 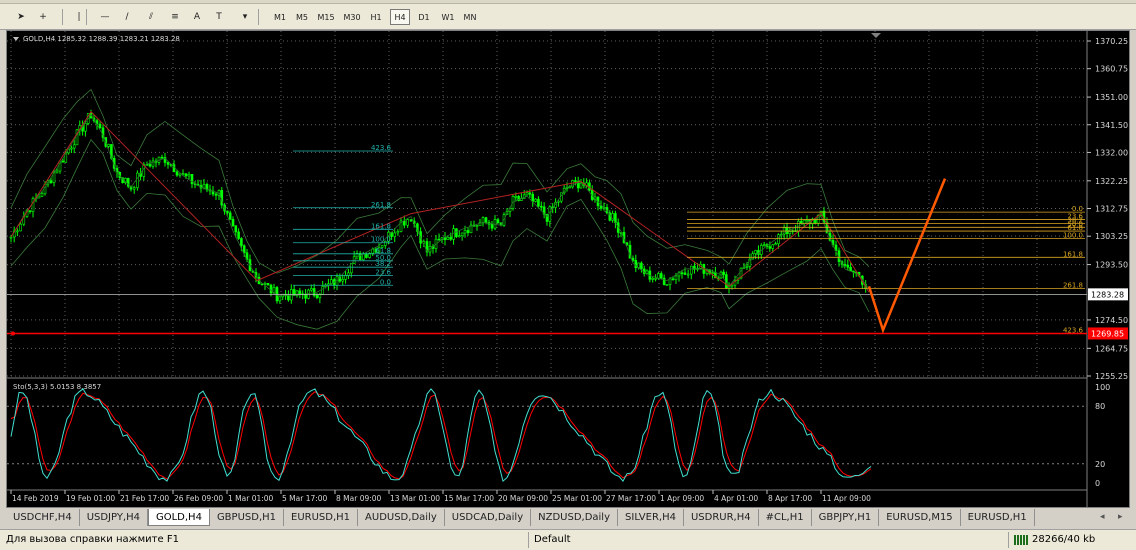 What do you see at coordinates (631, 498) in the screenshot?
I see `time-label: 27 Mar 17:00` at bounding box center [631, 498].